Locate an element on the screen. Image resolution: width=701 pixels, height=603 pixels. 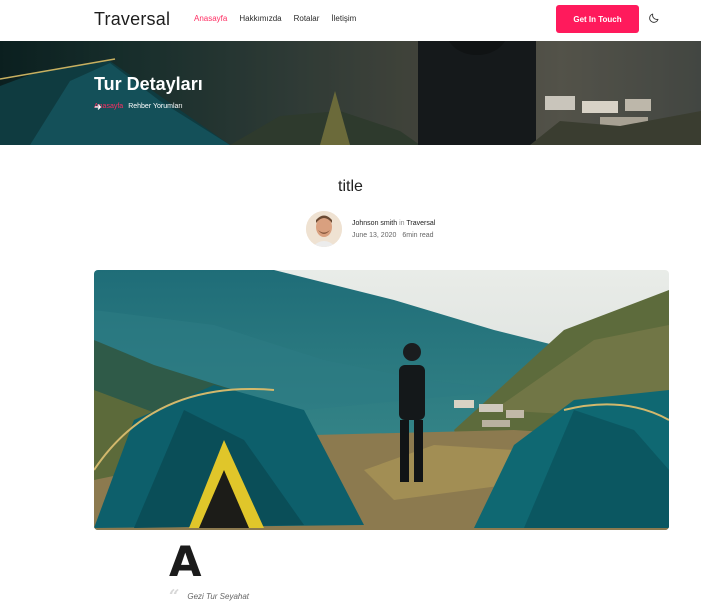
breadcrumb: Anasayfa Rehber Yorumları is located at coordinates (138, 106).